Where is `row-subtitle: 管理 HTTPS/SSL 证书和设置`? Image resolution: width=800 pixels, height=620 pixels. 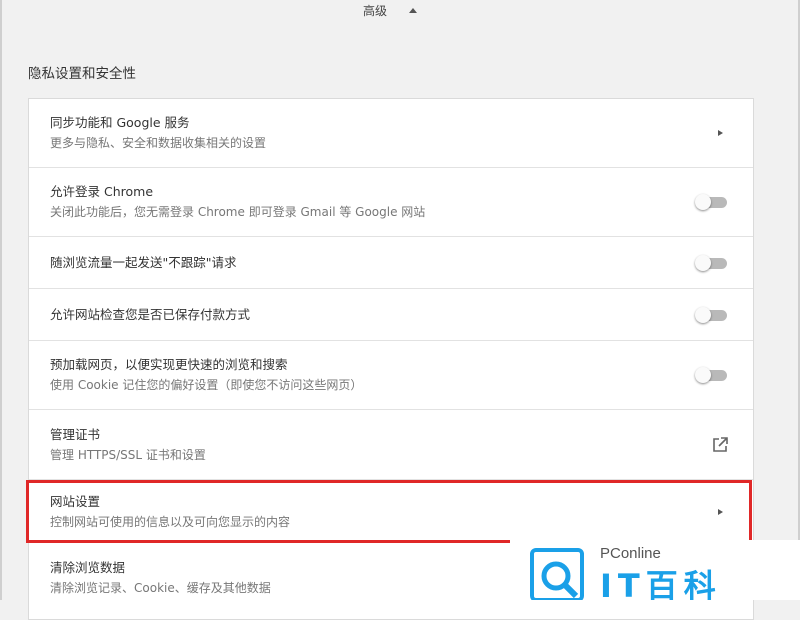 row-subtitle: 管理 HTTPS/SSL 证书和设置 is located at coordinates (128, 454).